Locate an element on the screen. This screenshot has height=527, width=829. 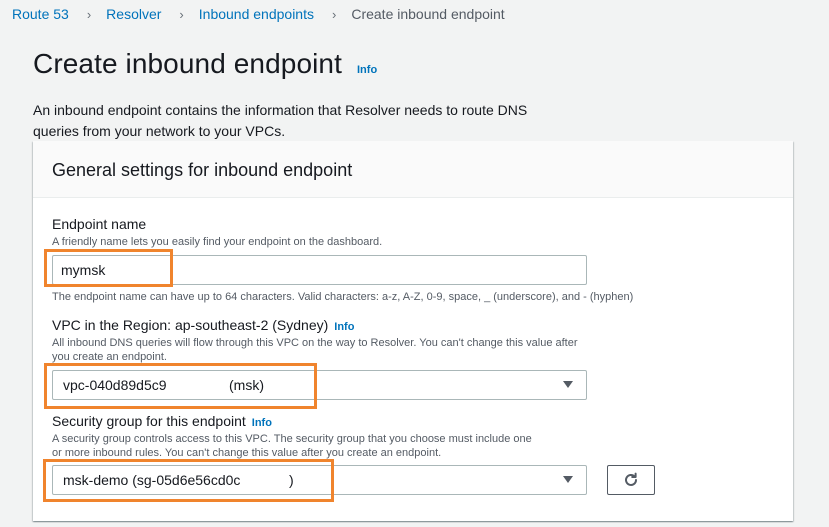
security-group-label: Security group for this endpoint is located at coordinates (149, 421).